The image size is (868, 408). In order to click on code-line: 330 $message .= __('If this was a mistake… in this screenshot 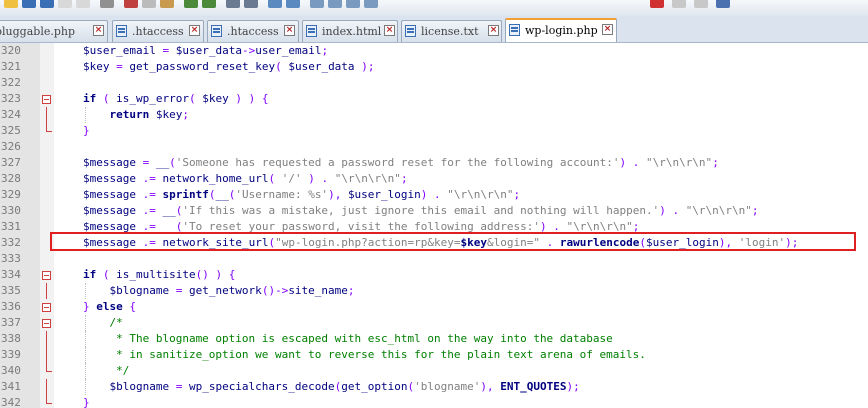, I will do `click(434, 211)`.